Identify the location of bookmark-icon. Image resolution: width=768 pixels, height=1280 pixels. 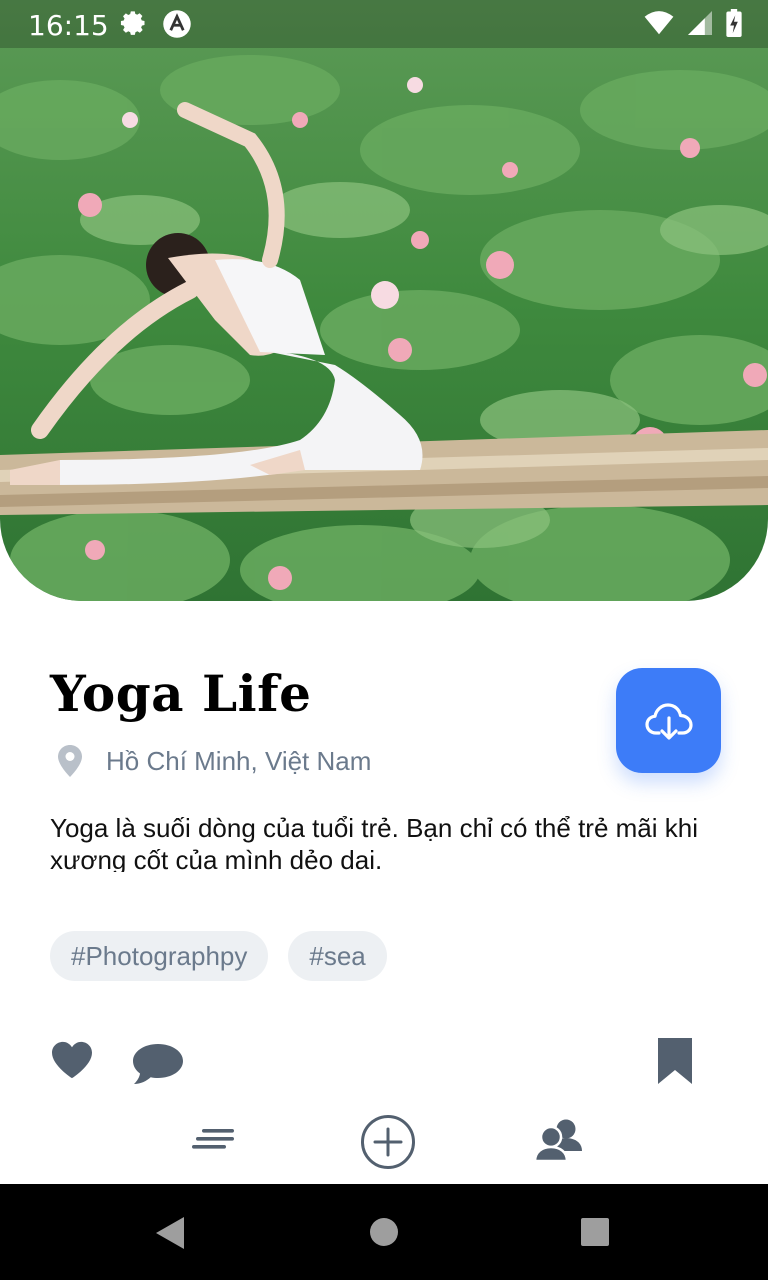
(675, 1061).